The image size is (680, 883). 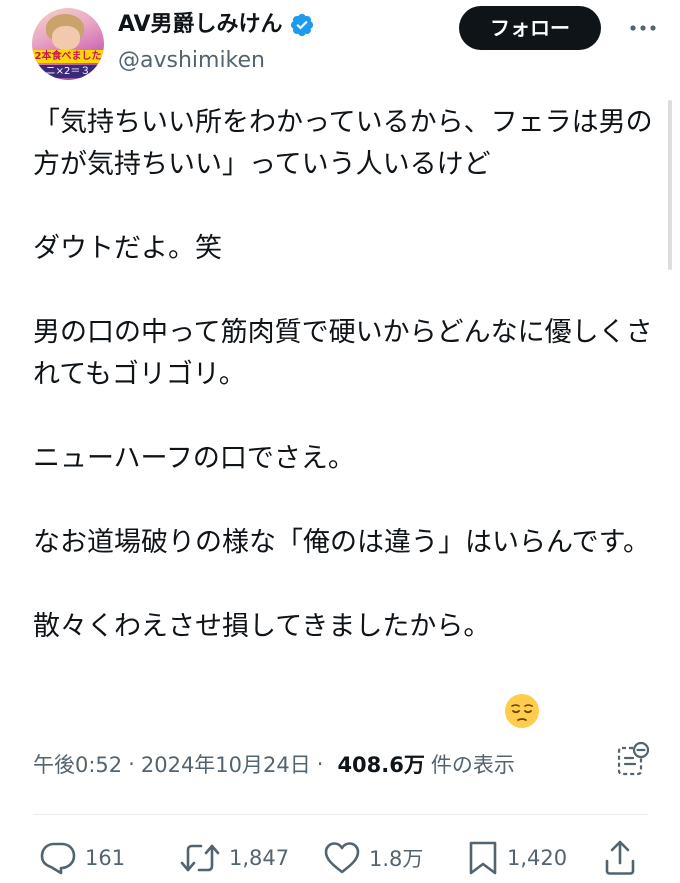 I want to click on share-icon, so click(x=620, y=858).